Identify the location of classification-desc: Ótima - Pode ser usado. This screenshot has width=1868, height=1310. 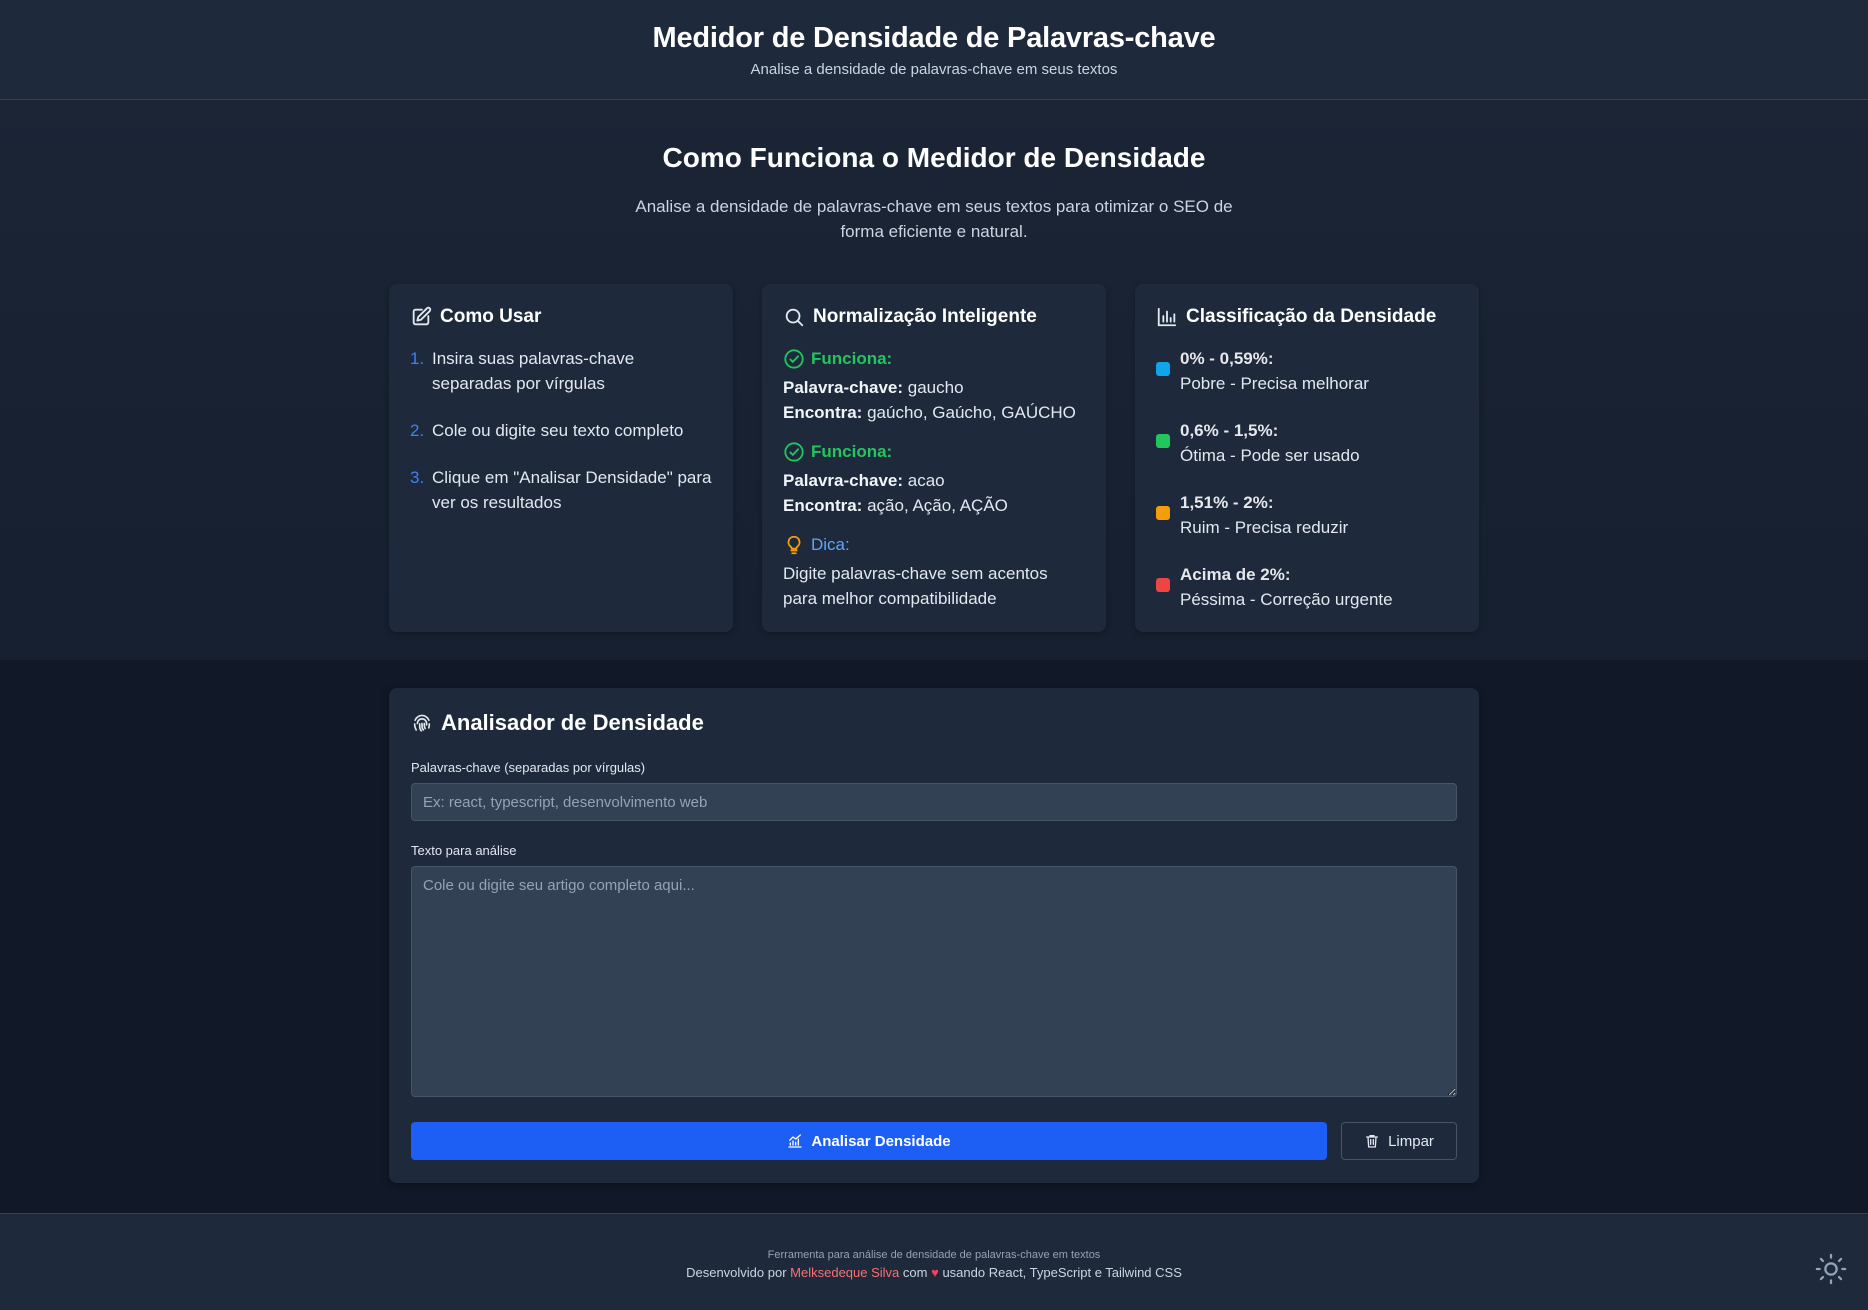
(1270, 455).